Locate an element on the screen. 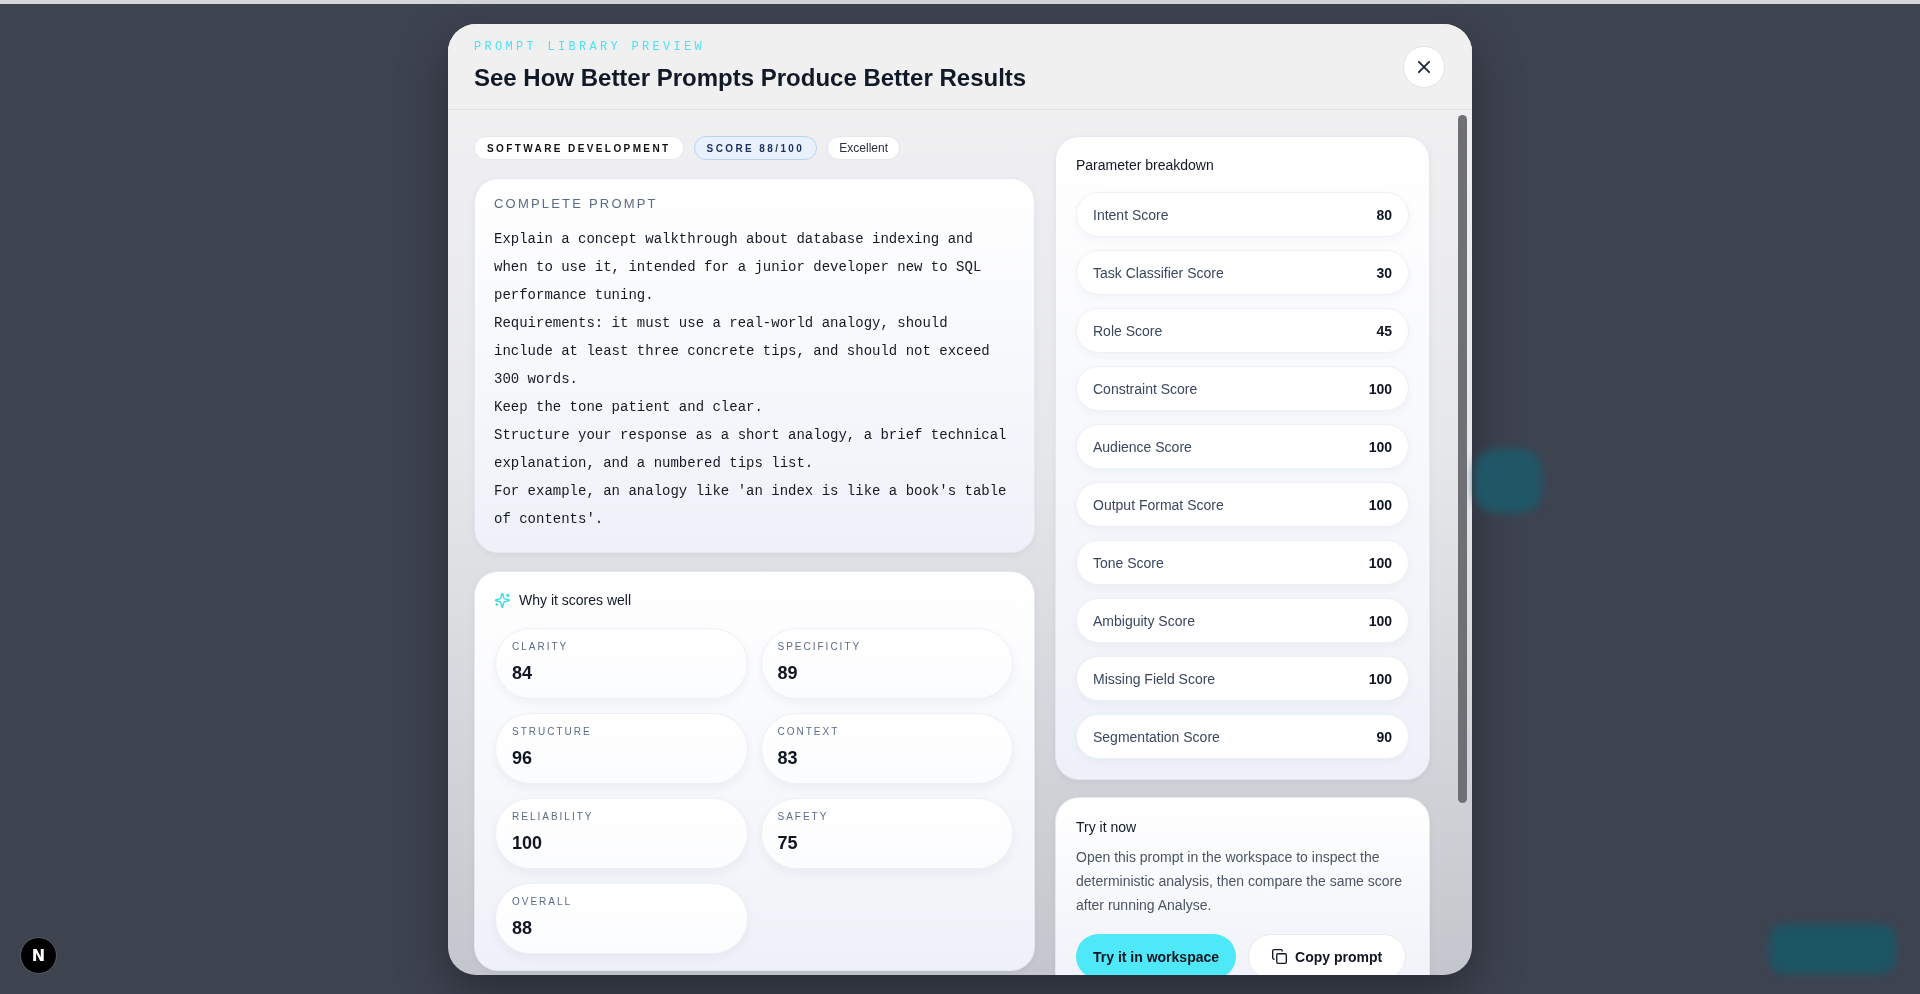 The image size is (1920, 994). parameter-label: Intent Score is located at coordinates (1131, 214).